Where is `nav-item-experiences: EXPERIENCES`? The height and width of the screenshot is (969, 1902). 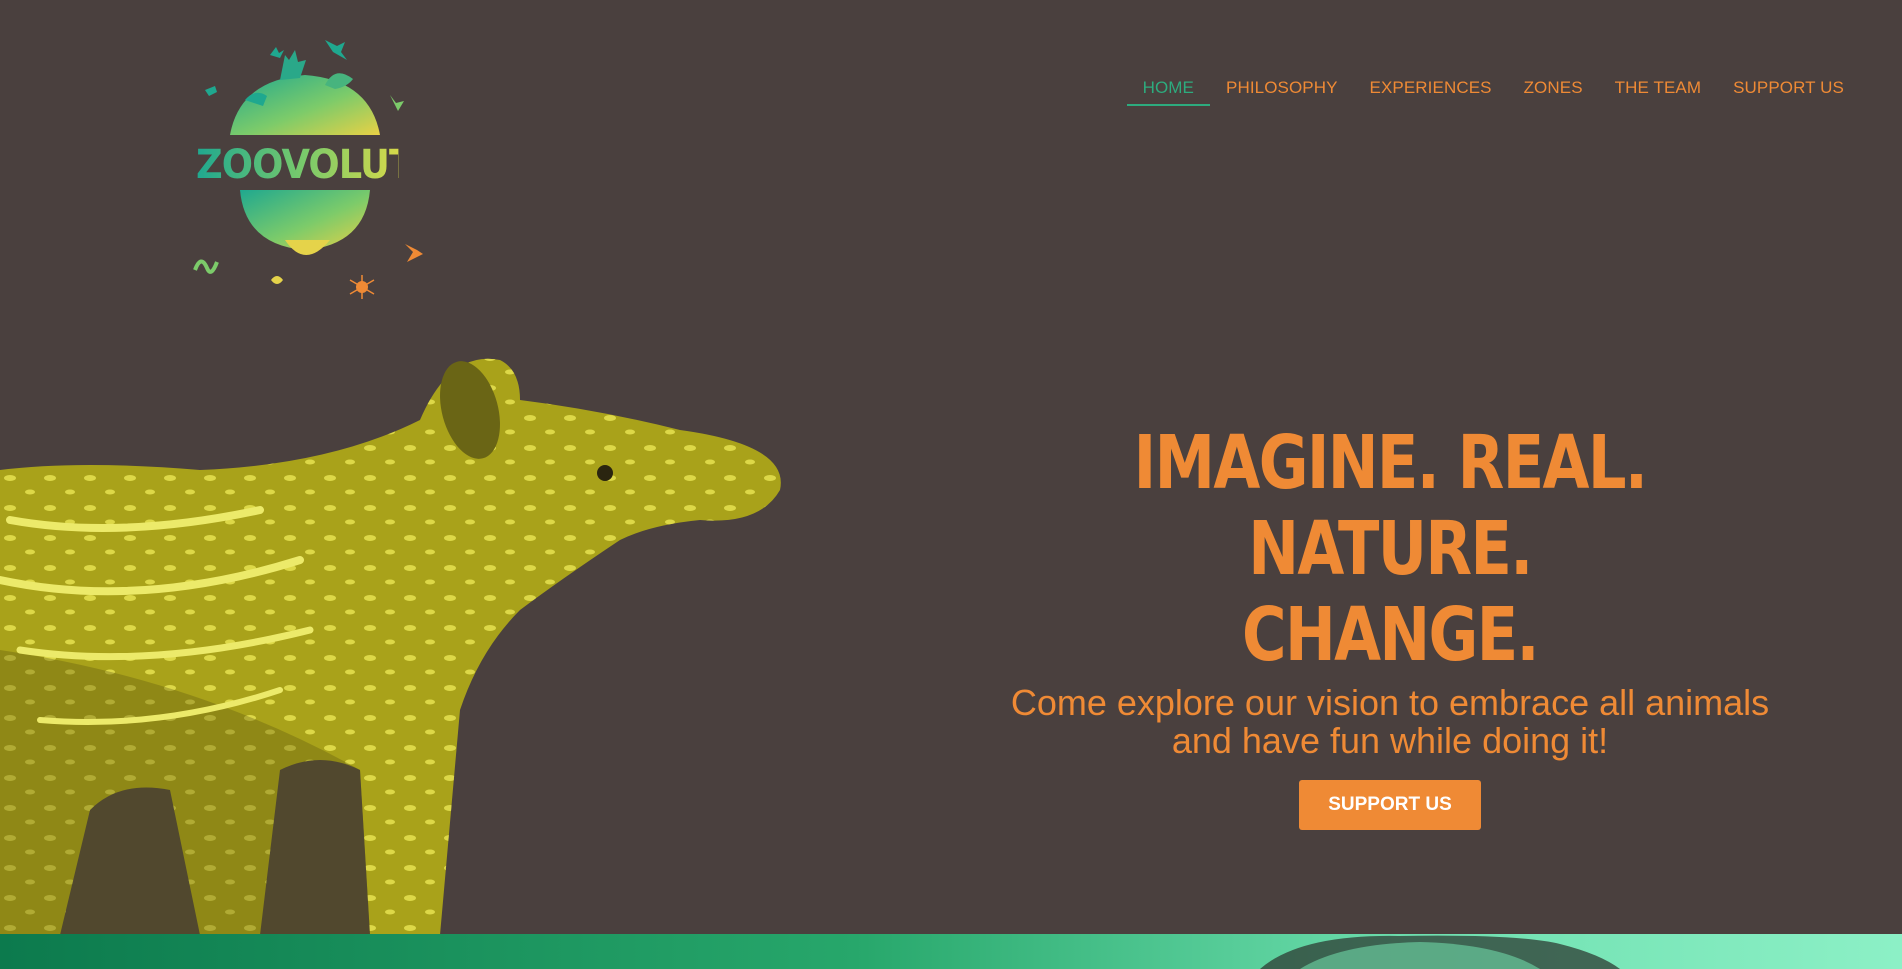 nav-item-experiences: EXPERIENCES is located at coordinates (1431, 96).